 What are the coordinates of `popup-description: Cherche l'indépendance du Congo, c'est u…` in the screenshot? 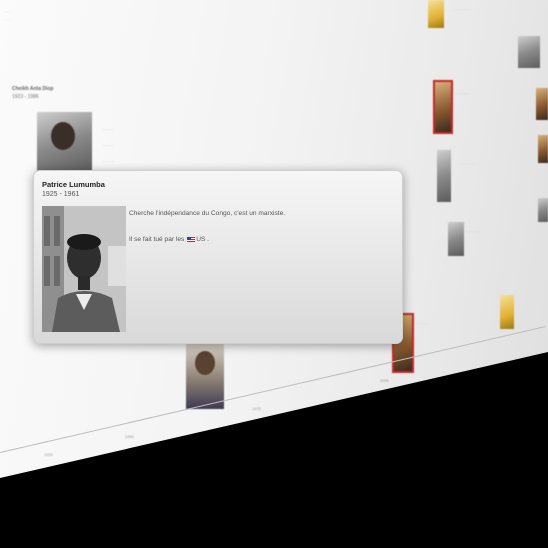 It's located at (207, 213).